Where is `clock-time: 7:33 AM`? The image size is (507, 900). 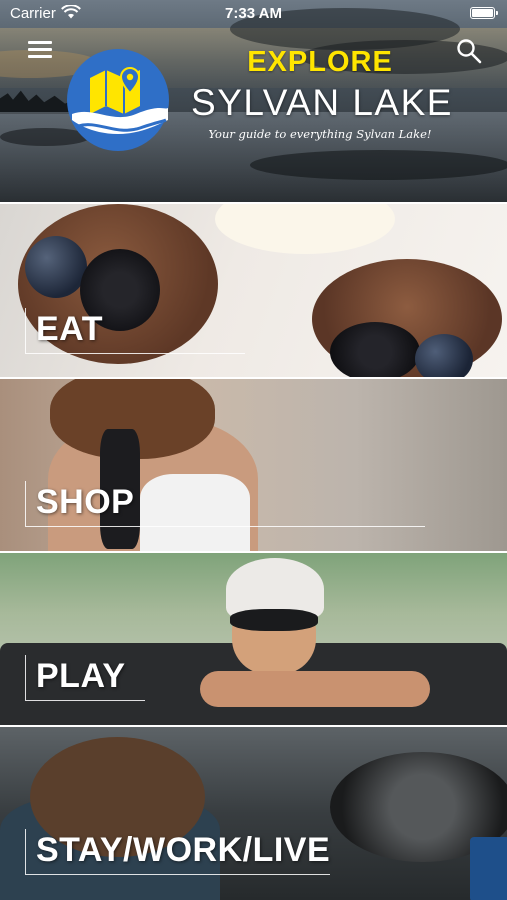 clock-time: 7:33 AM is located at coordinates (253, 13).